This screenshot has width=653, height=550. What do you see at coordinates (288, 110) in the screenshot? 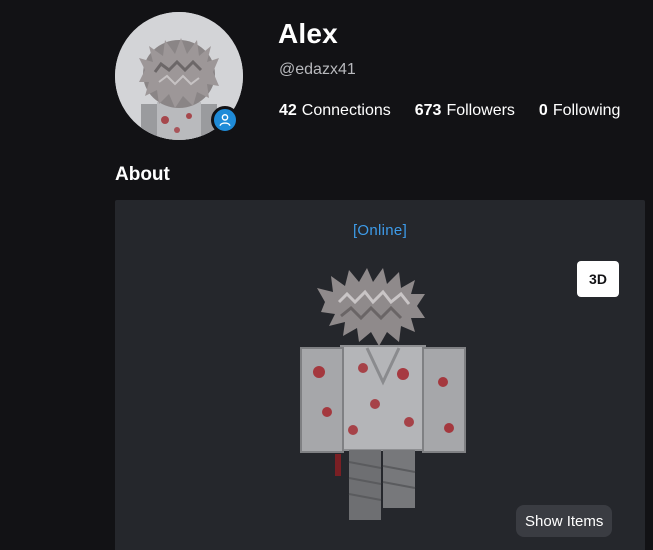
I see `connections-count: 42` at bounding box center [288, 110].